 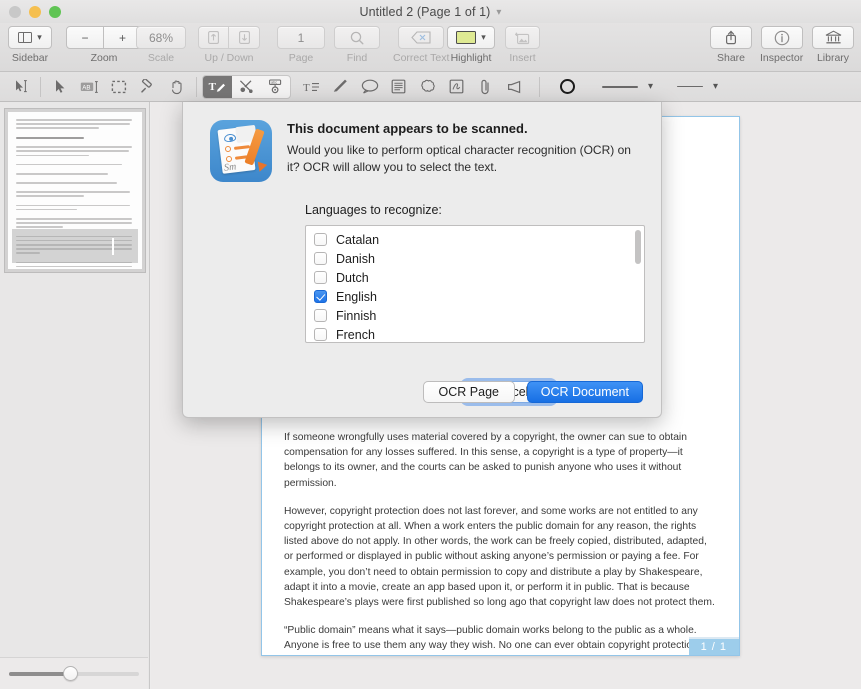 What do you see at coordinates (301, 37) in the screenshot?
I see `page-number-field: 1` at bounding box center [301, 37].